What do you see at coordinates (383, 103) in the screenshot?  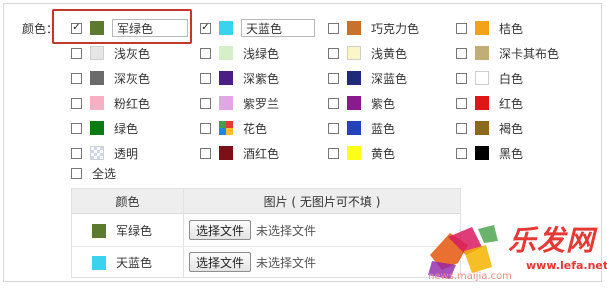 I see `color-name: 紫色` at bounding box center [383, 103].